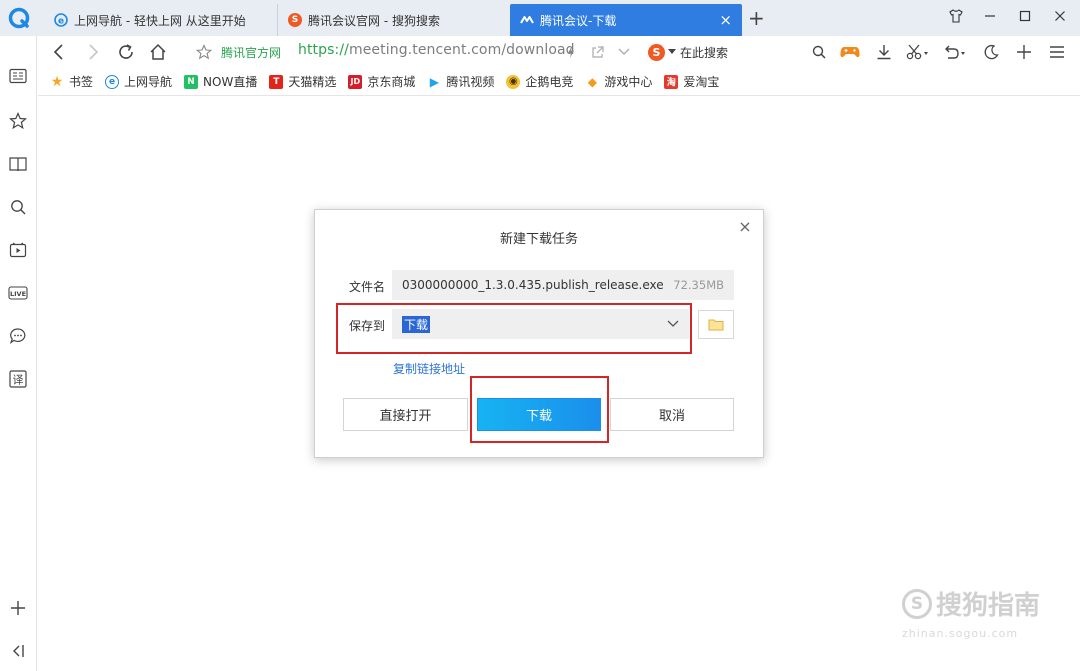  Describe the element at coordinates (251, 53) in the screenshot. I see `official-site-badge: 腾讯官方网` at that location.